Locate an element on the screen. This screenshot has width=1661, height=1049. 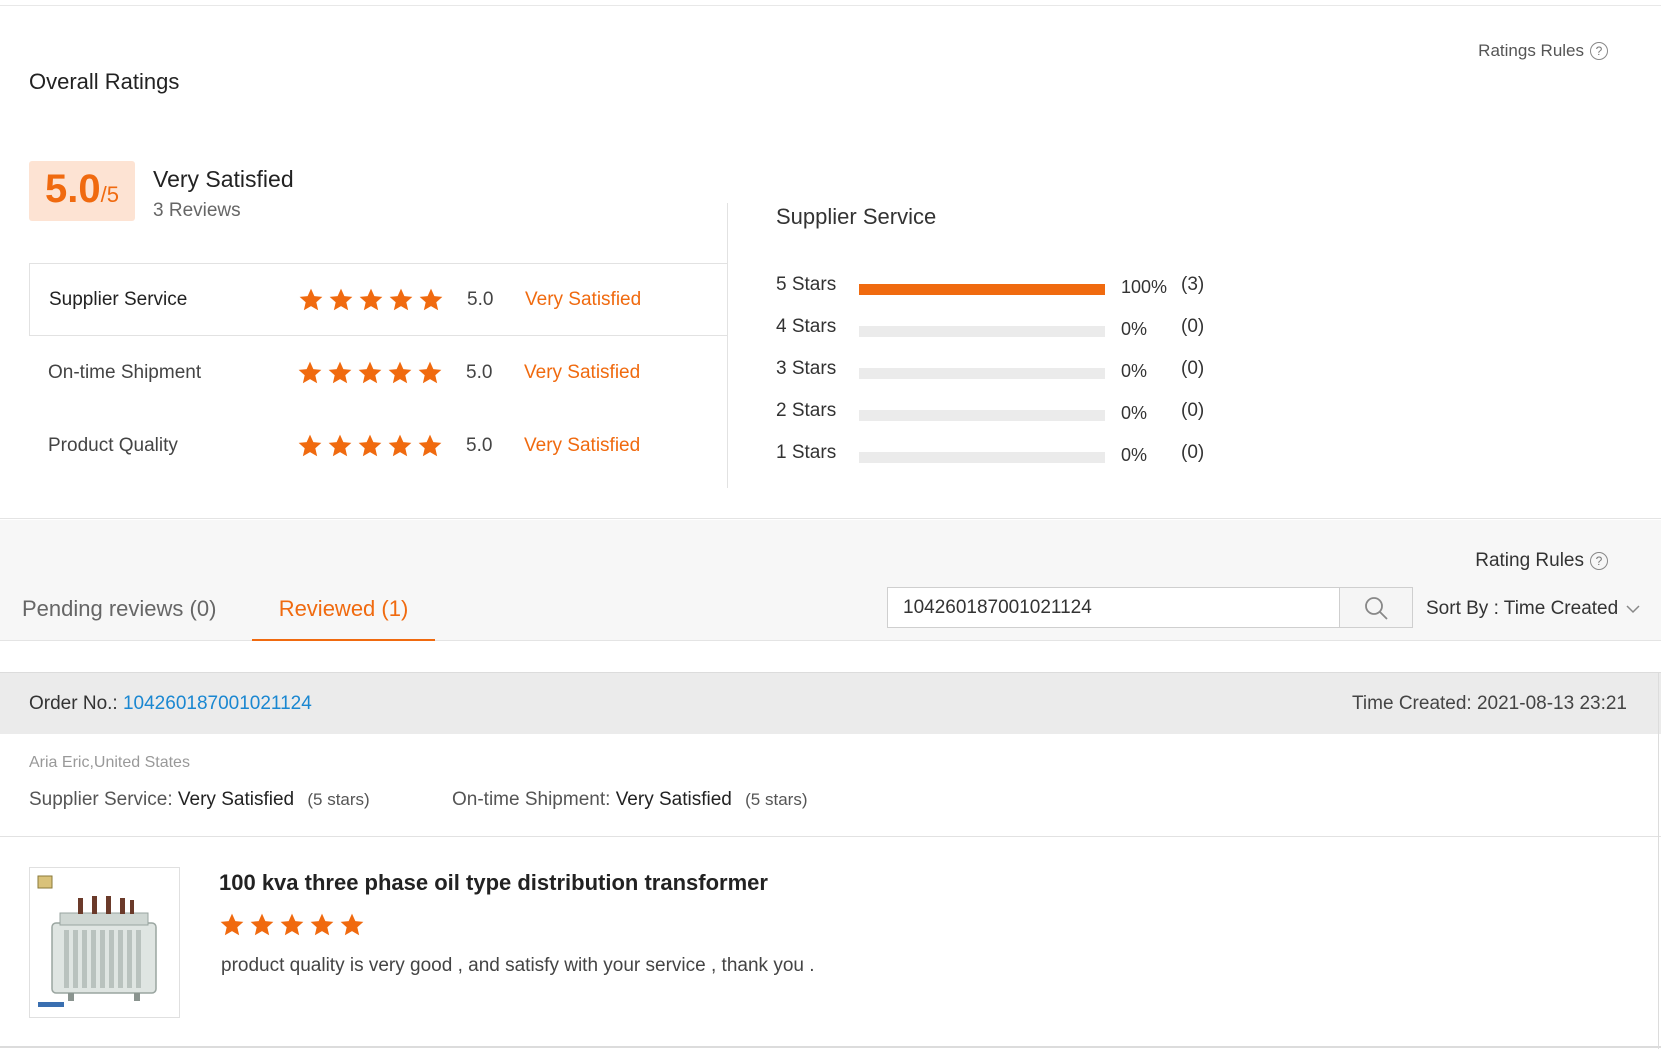
search-icon is located at coordinates (1376, 608).